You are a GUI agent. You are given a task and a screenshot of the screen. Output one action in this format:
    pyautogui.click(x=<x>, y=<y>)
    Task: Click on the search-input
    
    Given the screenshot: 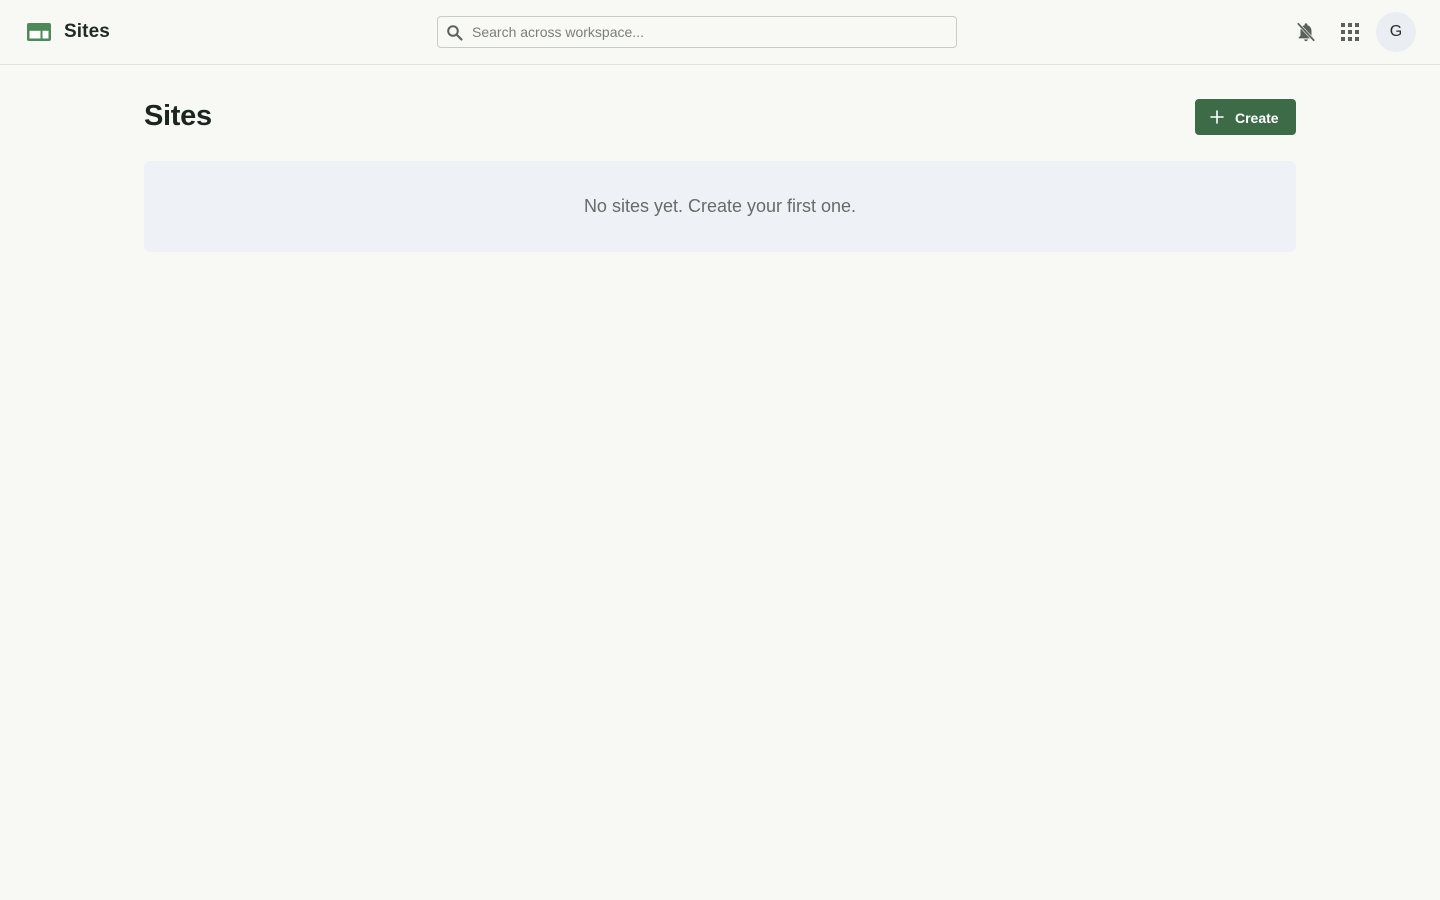 What is the action you would take?
    pyautogui.click(x=712, y=32)
    